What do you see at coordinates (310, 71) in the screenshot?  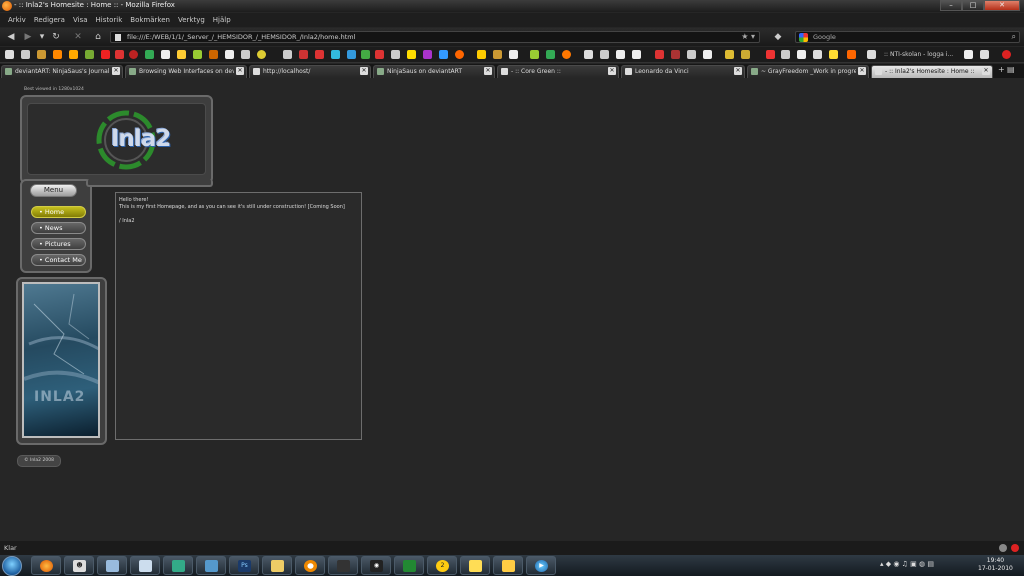 I see `tab-localhost: http://localhost/ ✕` at bounding box center [310, 71].